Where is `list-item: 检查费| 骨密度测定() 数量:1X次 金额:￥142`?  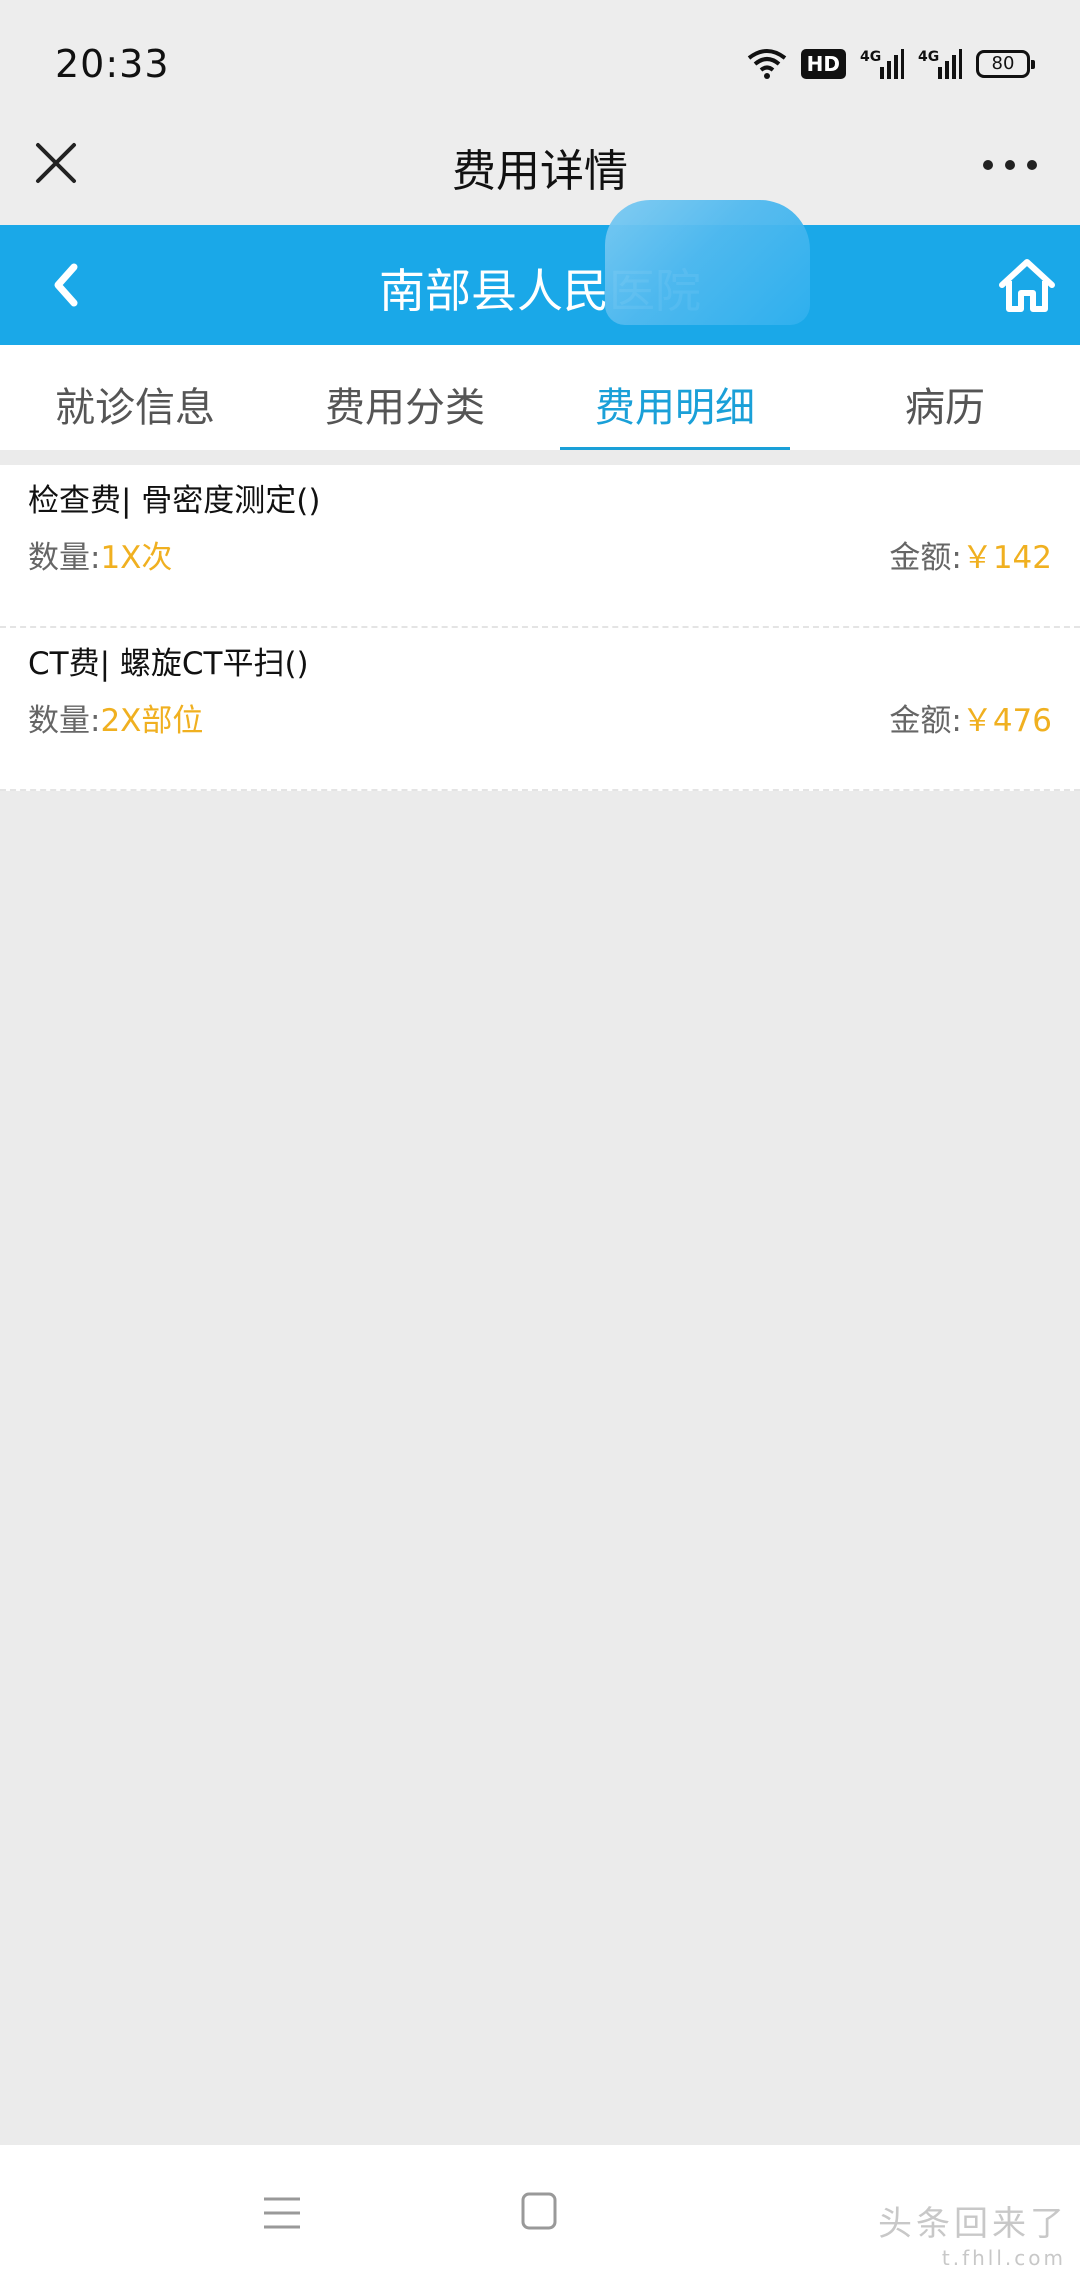 list-item: 检查费| 骨密度测定() 数量:1X次 金额:￥142 is located at coordinates (540, 546).